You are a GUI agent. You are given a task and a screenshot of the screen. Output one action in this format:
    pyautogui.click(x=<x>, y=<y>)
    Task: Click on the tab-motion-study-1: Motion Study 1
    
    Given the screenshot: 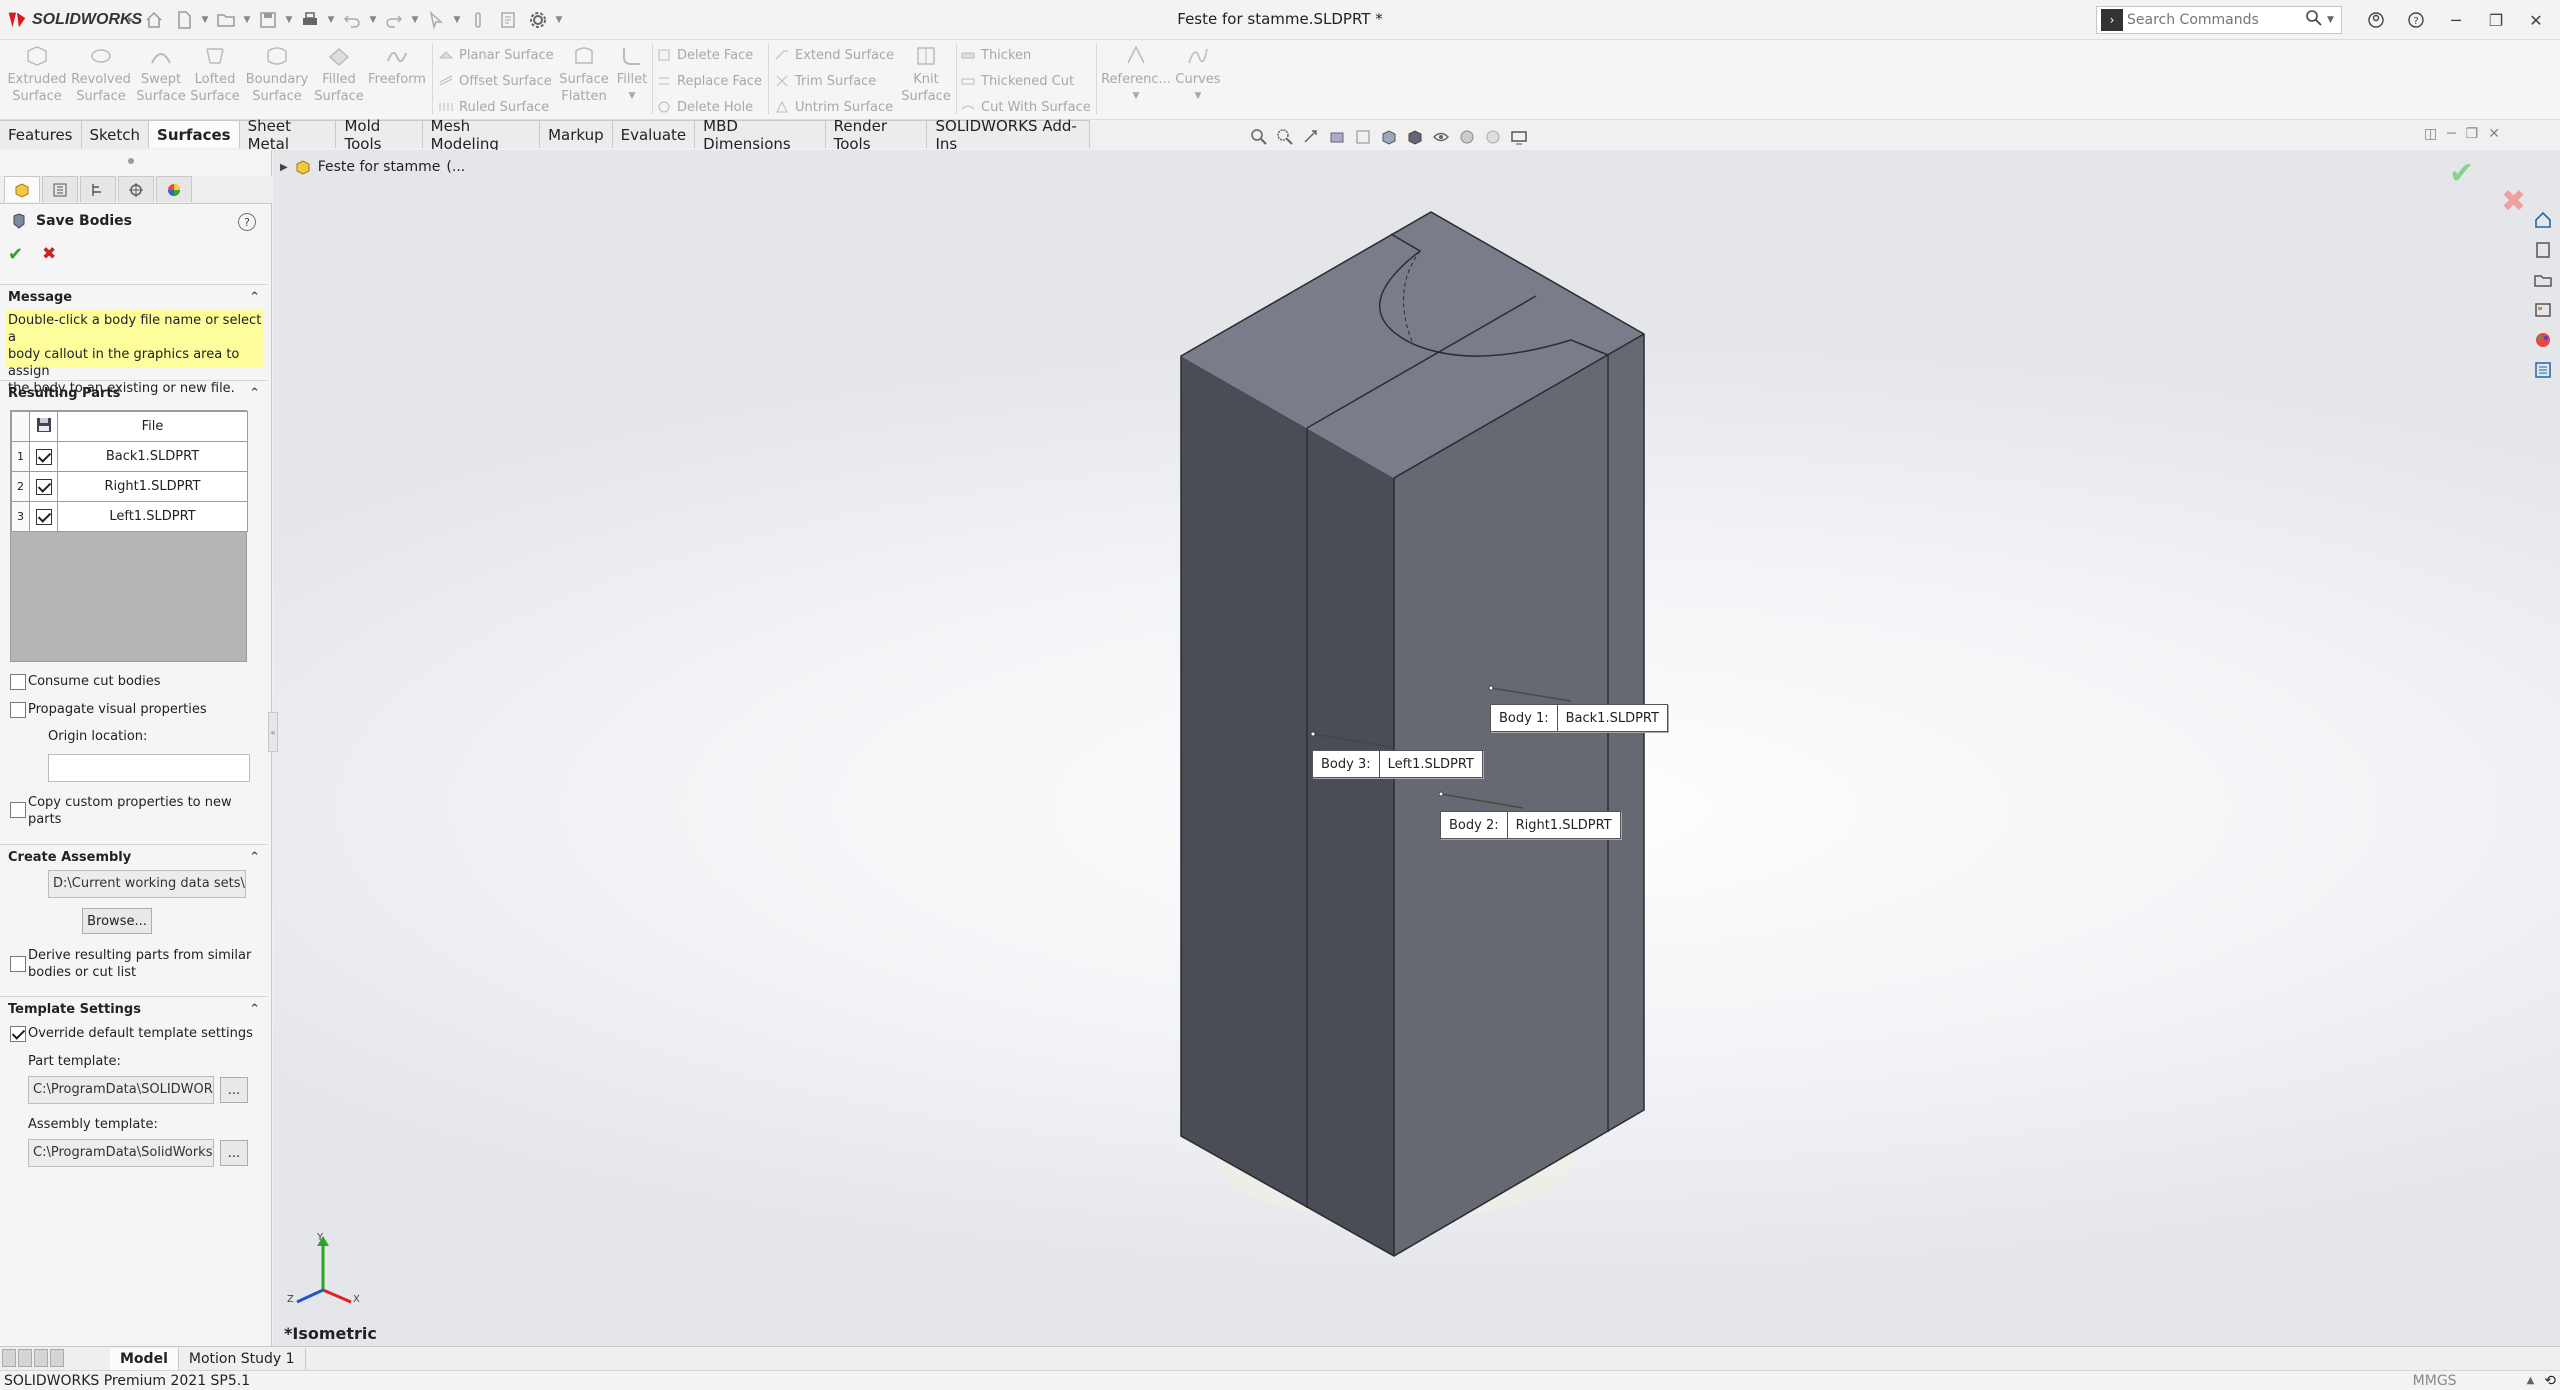 What is the action you would take?
    pyautogui.click(x=242, y=1358)
    